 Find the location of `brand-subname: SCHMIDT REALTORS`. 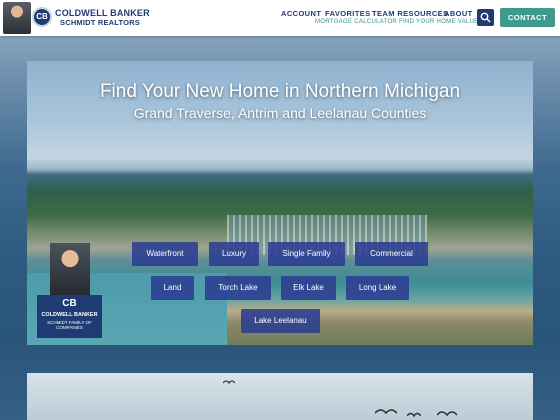

brand-subname: SCHMIDT REALTORS is located at coordinates (100, 22).